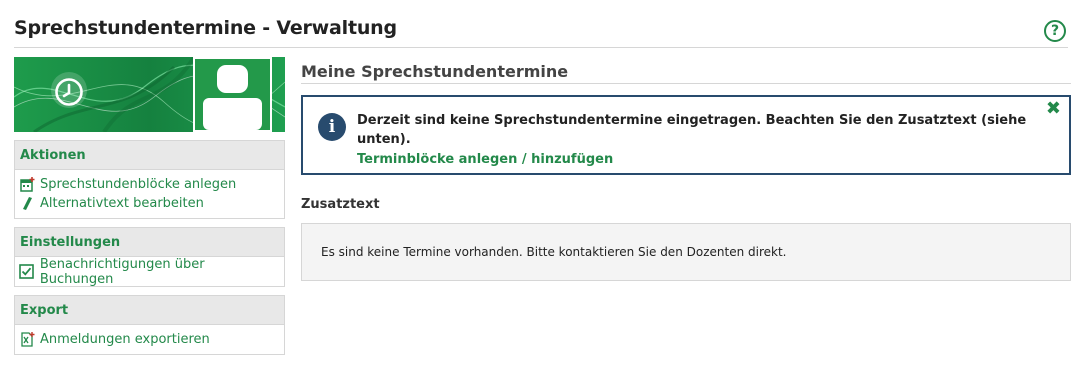 Image resolution: width=1078 pixels, height=370 pixels. I want to click on extra-text-heading: Zusatztext, so click(340, 204).